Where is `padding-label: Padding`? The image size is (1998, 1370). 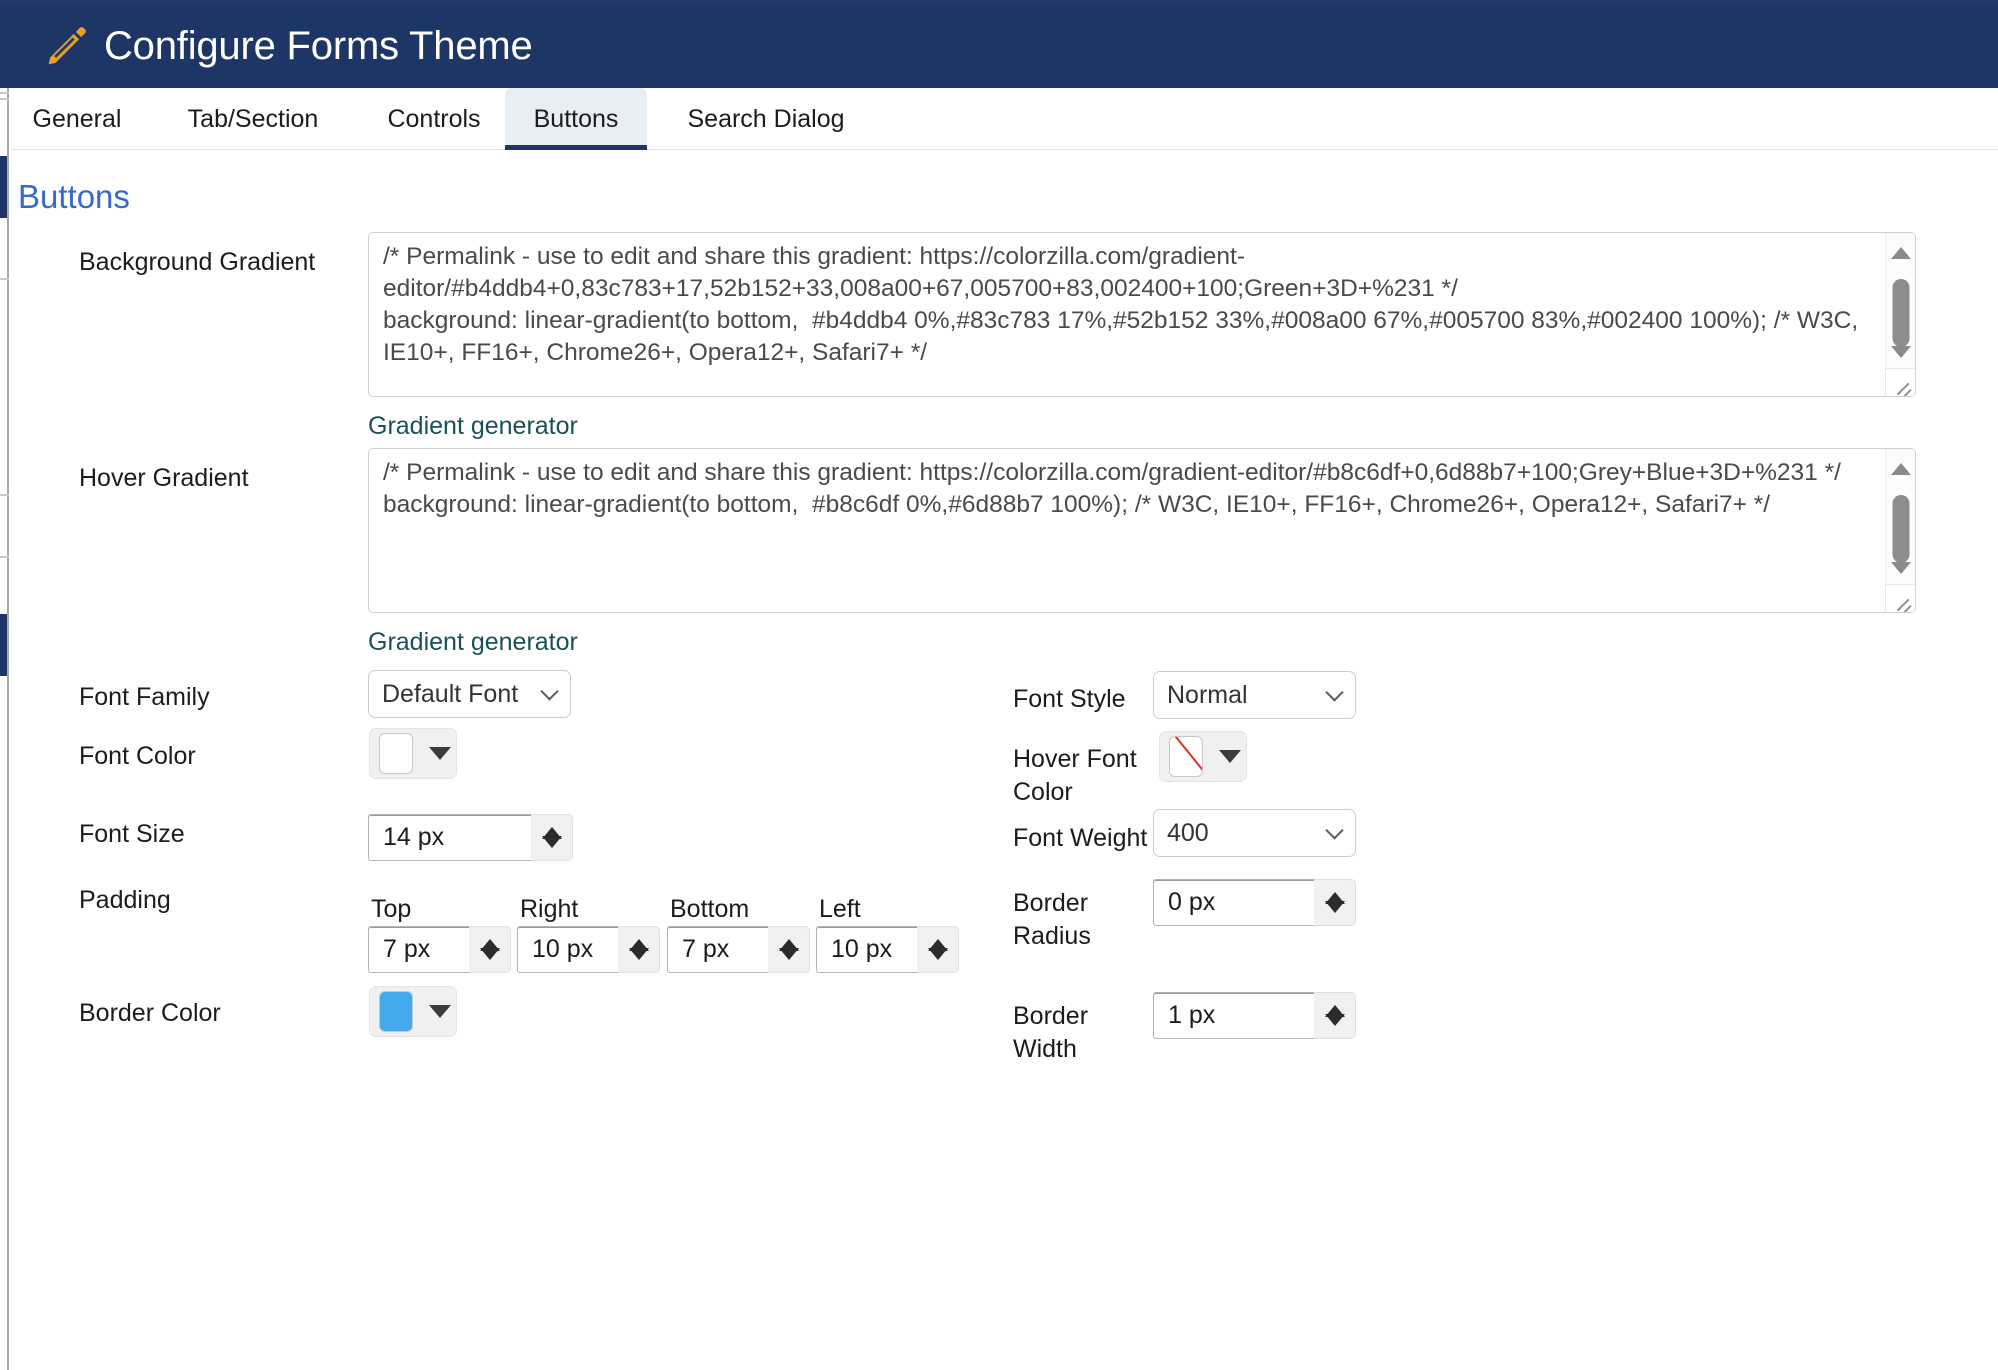 padding-label: Padding is located at coordinates (125, 900).